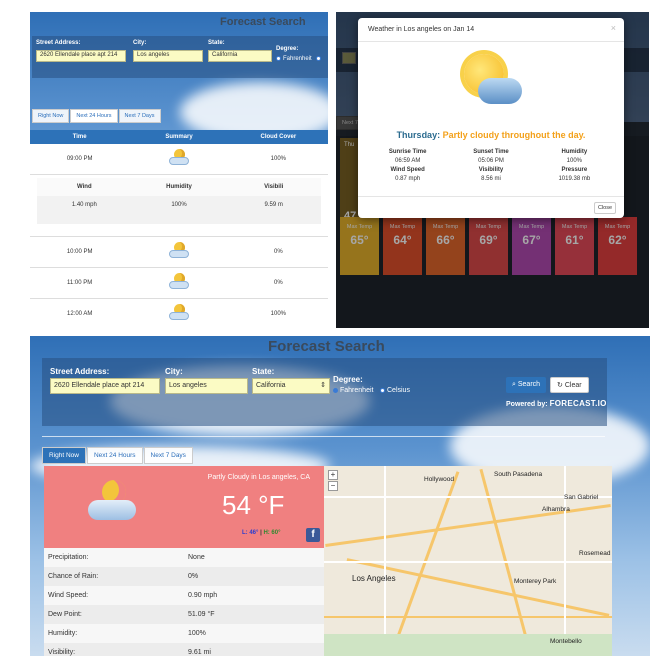  What do you see at coordinates (63, 633) in the screenshot?
I see `detail-label: Humidity:` at bounding box center [63, 633].